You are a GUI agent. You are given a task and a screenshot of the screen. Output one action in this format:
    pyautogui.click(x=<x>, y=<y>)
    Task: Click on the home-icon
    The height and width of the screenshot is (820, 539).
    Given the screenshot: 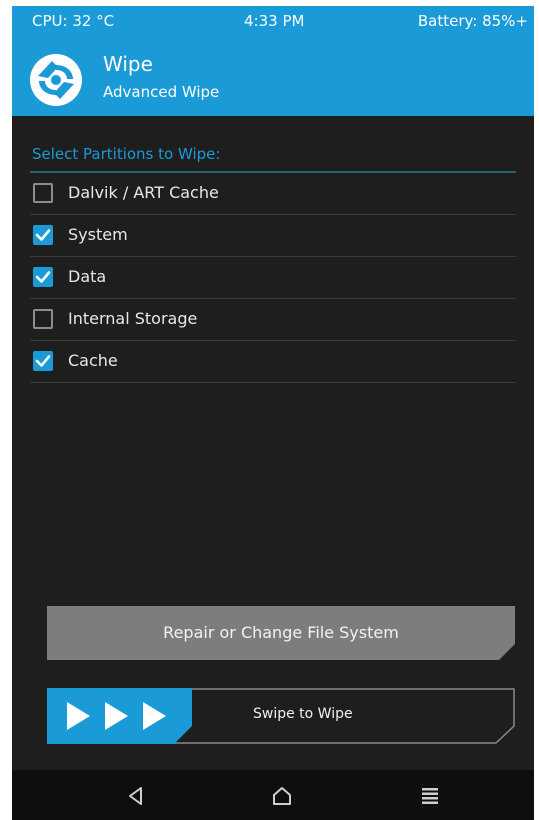 What is the action you would take?
    pyautogui.click(x=282, y=796)
    